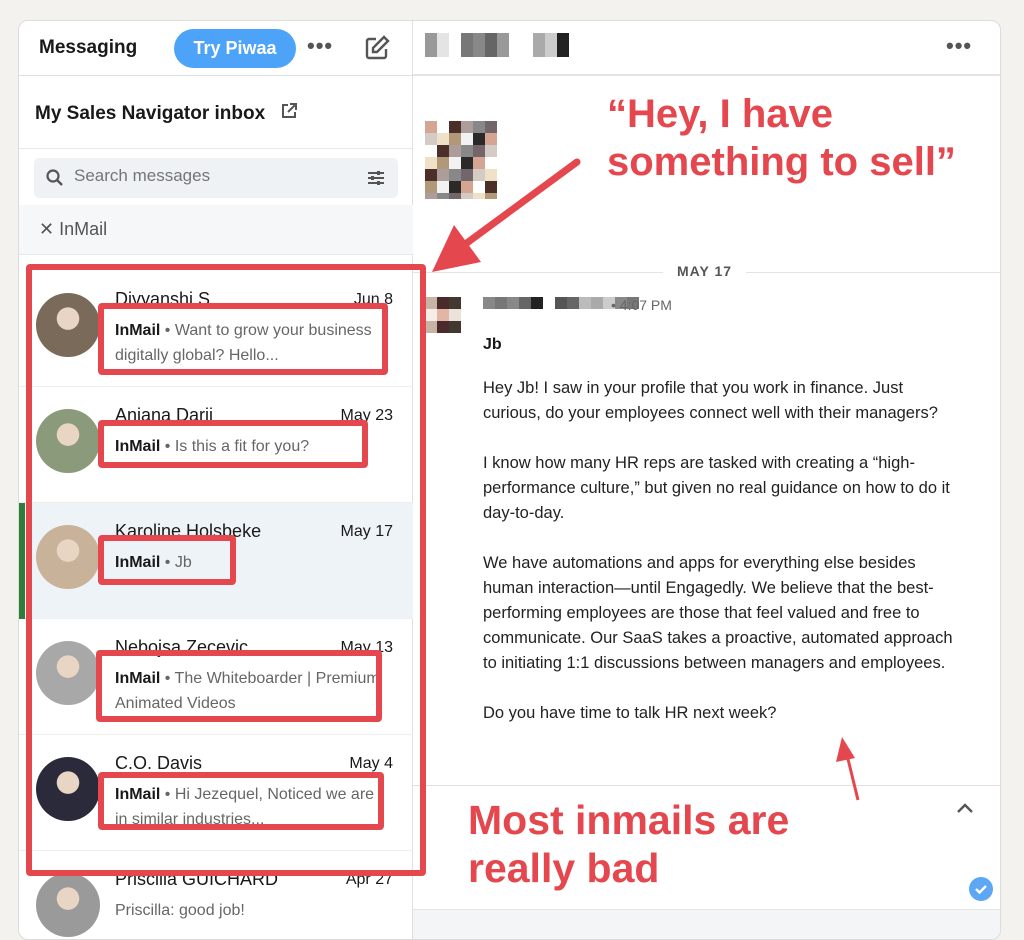  Describe the element at coordinates (506, 215) in the screenshot. I see `arrow-to-list` at that location.